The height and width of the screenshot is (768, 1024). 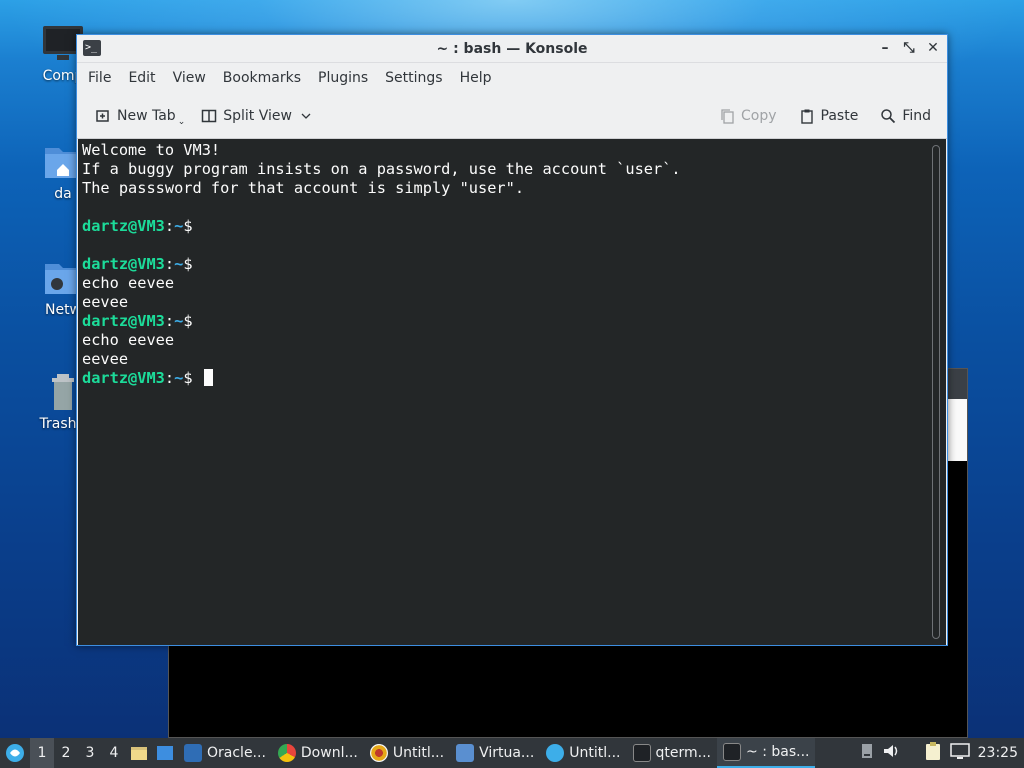 I want to click on toolbar: New Tab ⌄ Split View Copy Paste Find, so click(x=512, y=116).